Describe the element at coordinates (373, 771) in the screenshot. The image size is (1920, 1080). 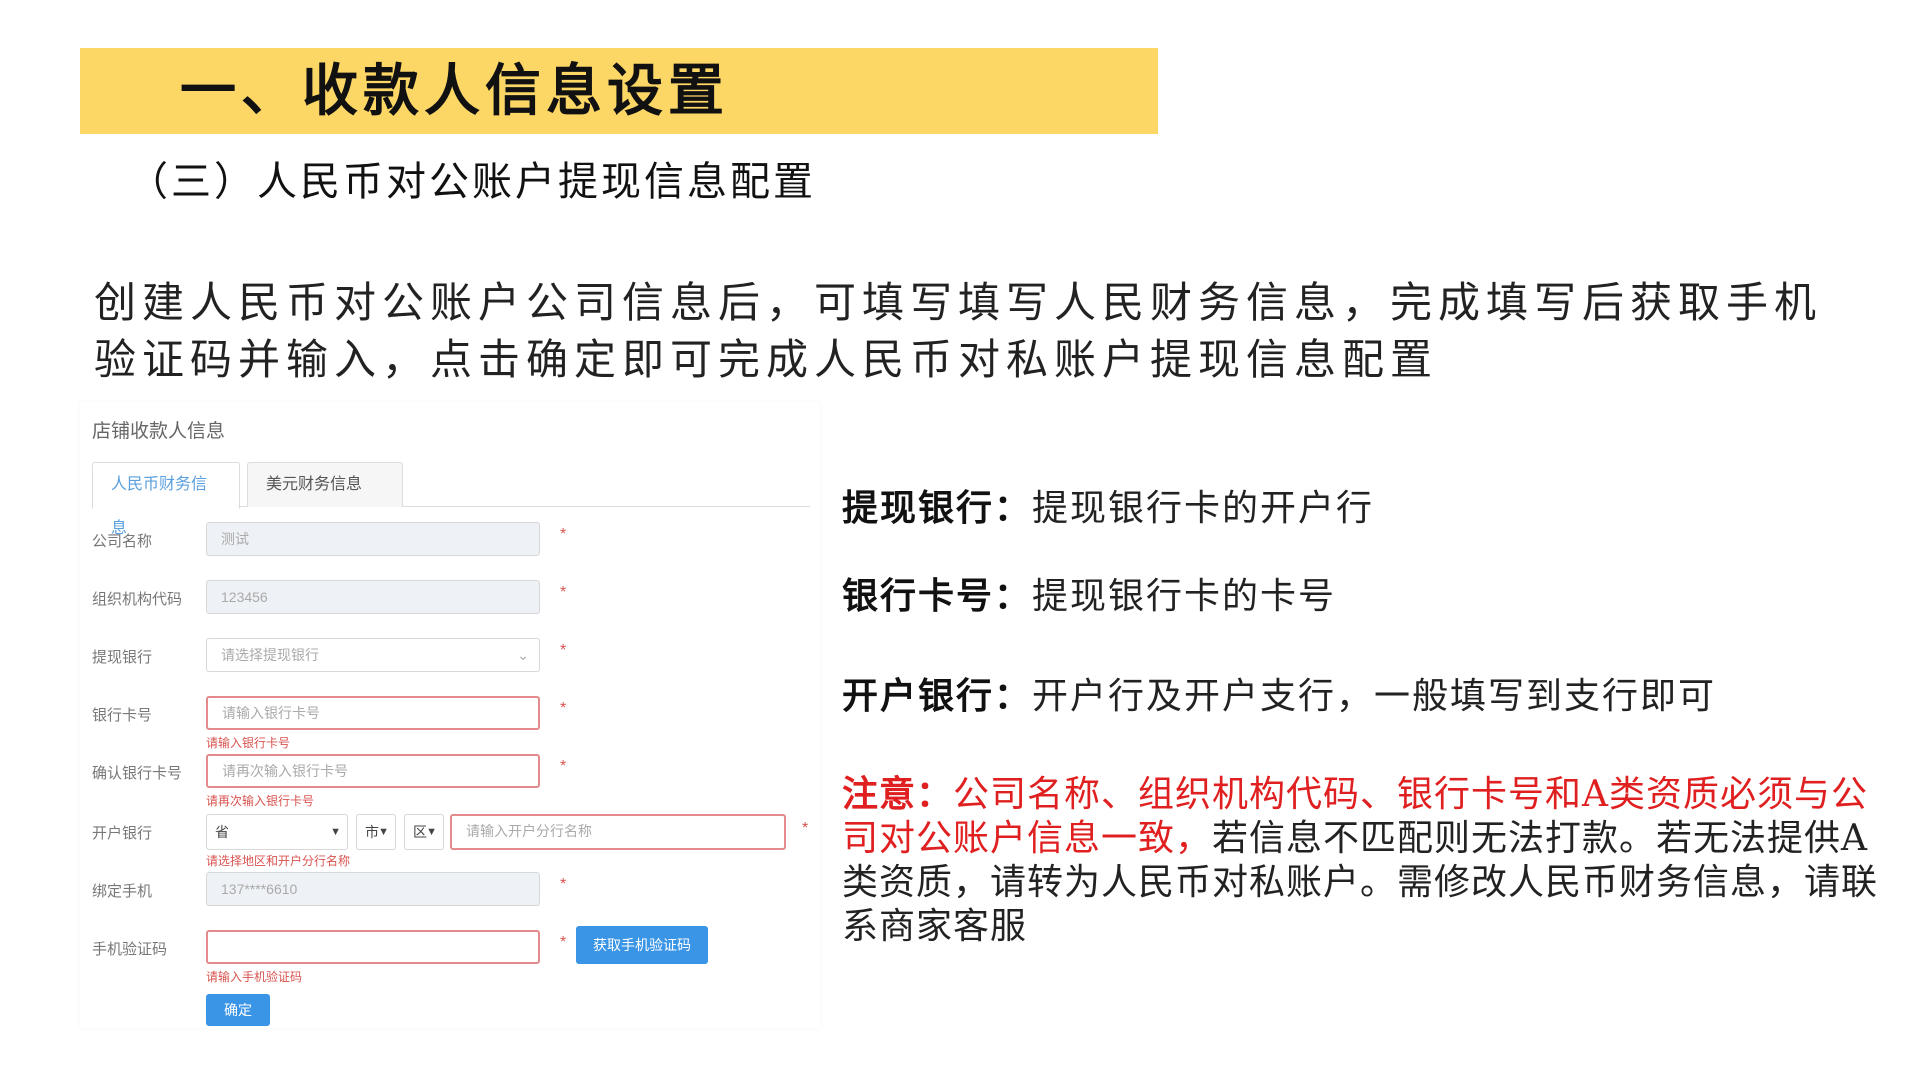
I see `confirm-card-input: 请再次输入银行卡号` at that location.